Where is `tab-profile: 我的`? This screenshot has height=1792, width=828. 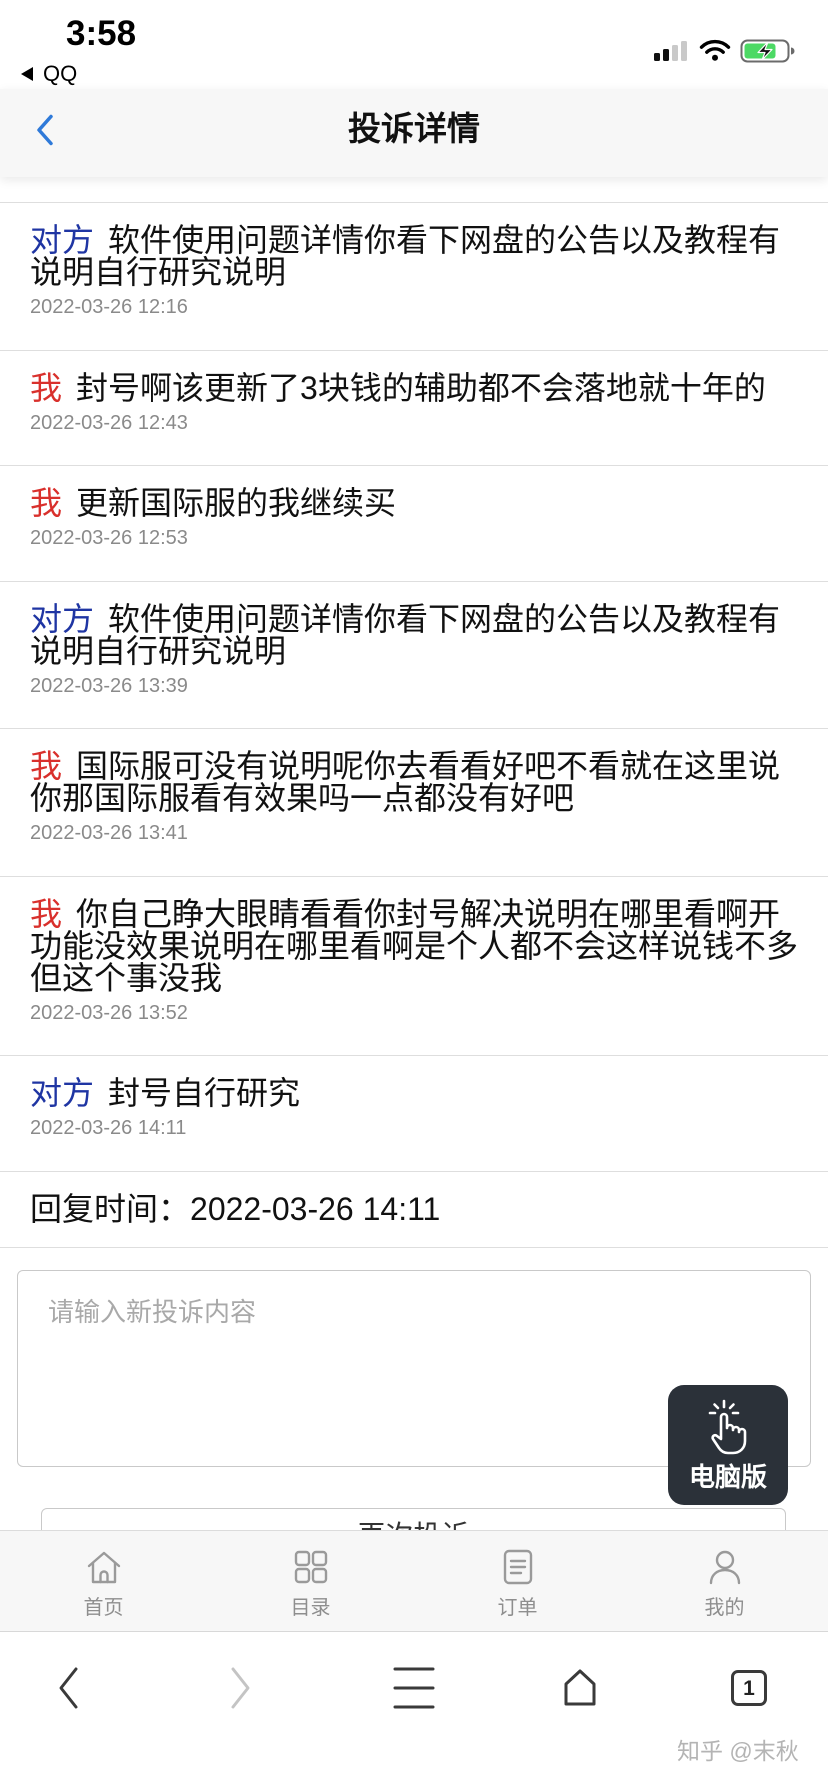 tab-profile: 我的 is located at coordinates (724, 1581).